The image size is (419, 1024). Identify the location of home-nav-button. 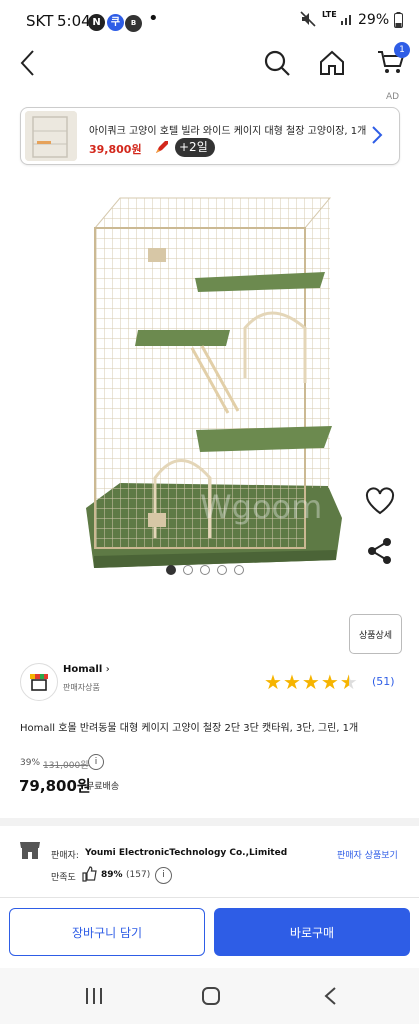
(211, 996).